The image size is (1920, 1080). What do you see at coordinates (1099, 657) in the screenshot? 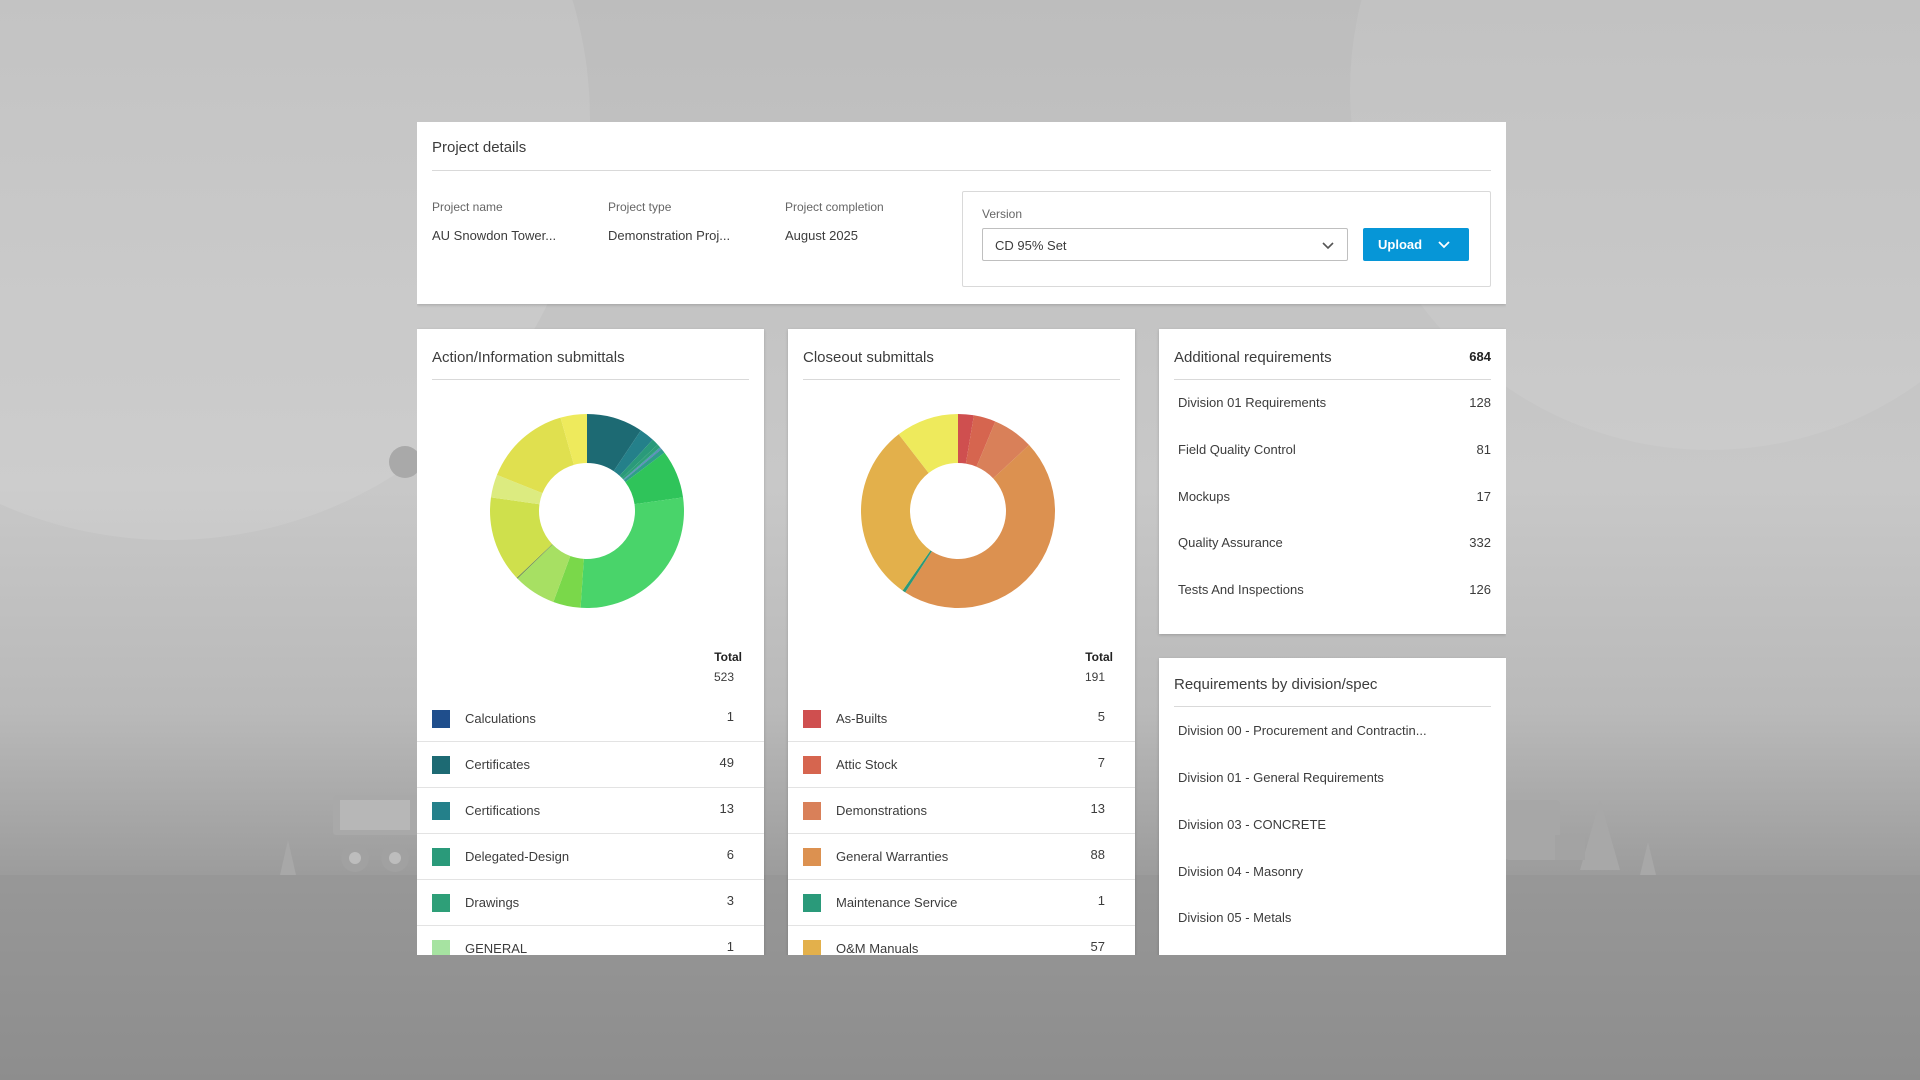
I see `closeout-total-label: Total` at bounding box center [1099, 657].